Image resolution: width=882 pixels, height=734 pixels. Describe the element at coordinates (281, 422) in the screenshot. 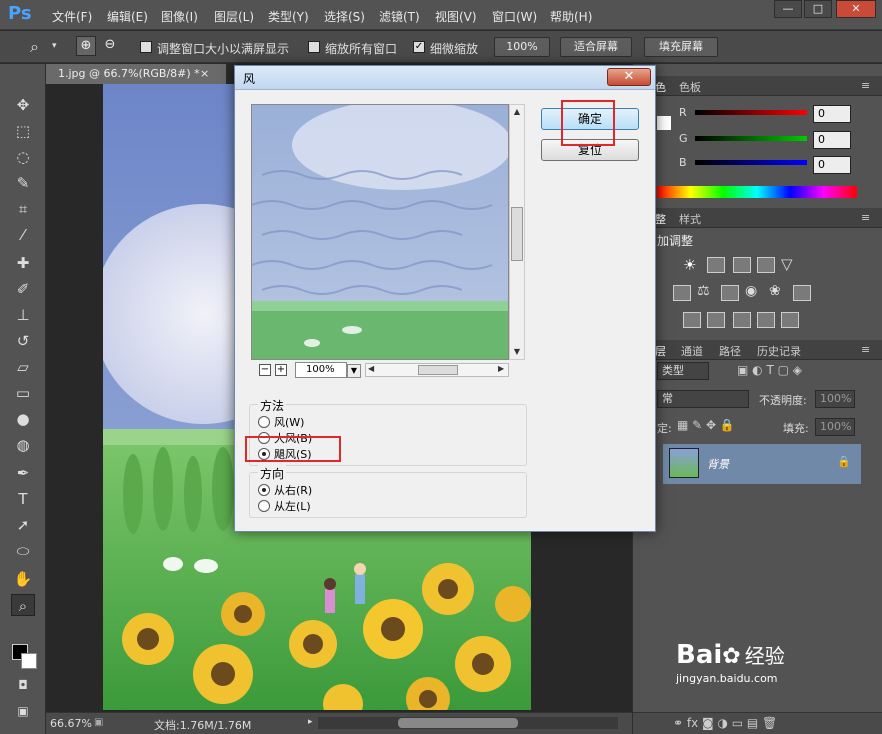

I see `method-wind-option: 风(W)` at that location.